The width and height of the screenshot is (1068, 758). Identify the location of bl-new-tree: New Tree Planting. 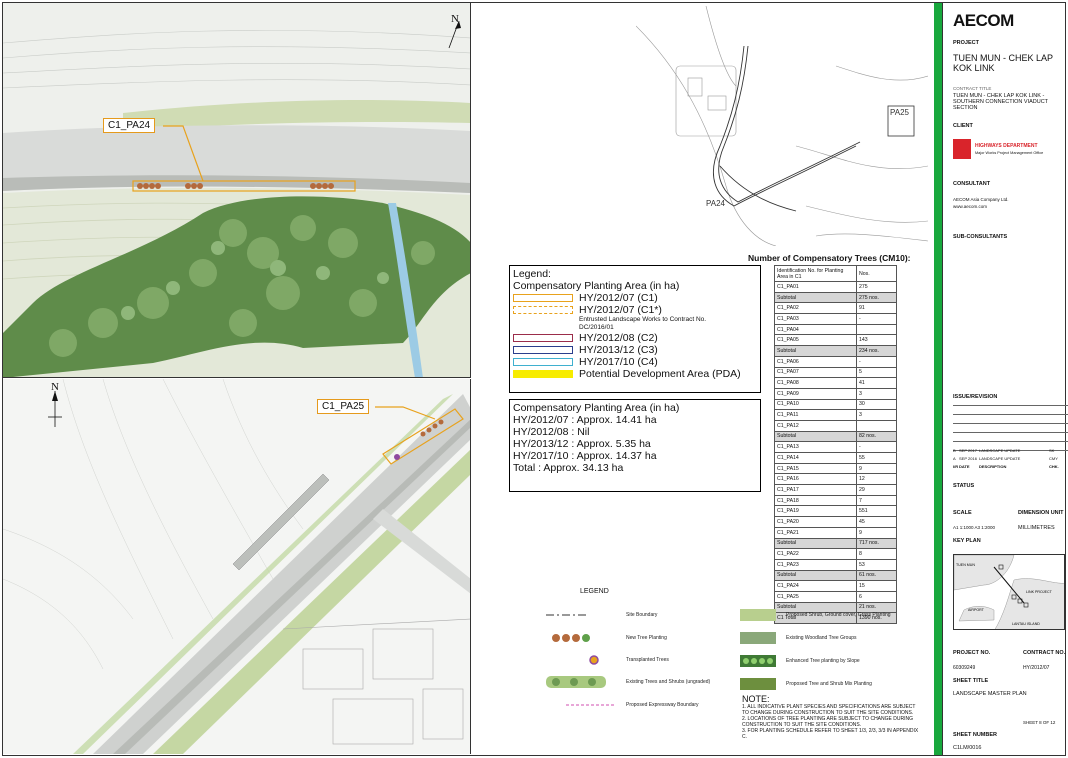
(646, 638).